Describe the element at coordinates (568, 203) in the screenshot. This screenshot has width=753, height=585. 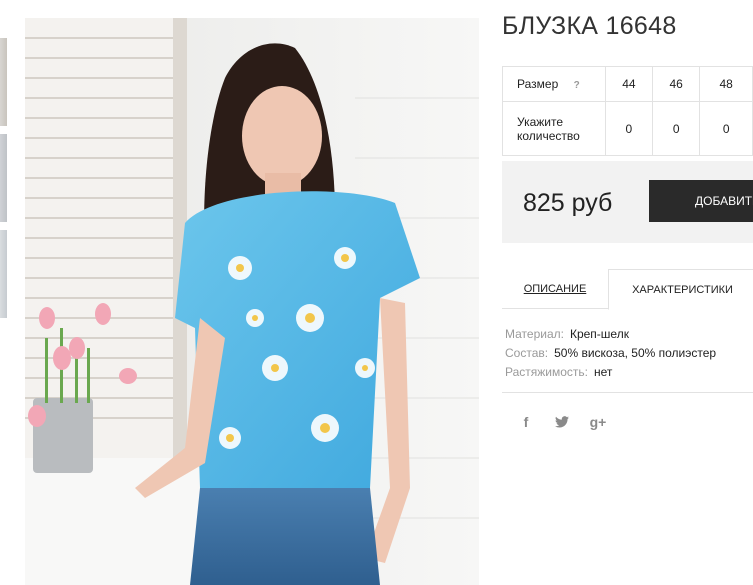
I see `product-price: 825 руб` at that location.